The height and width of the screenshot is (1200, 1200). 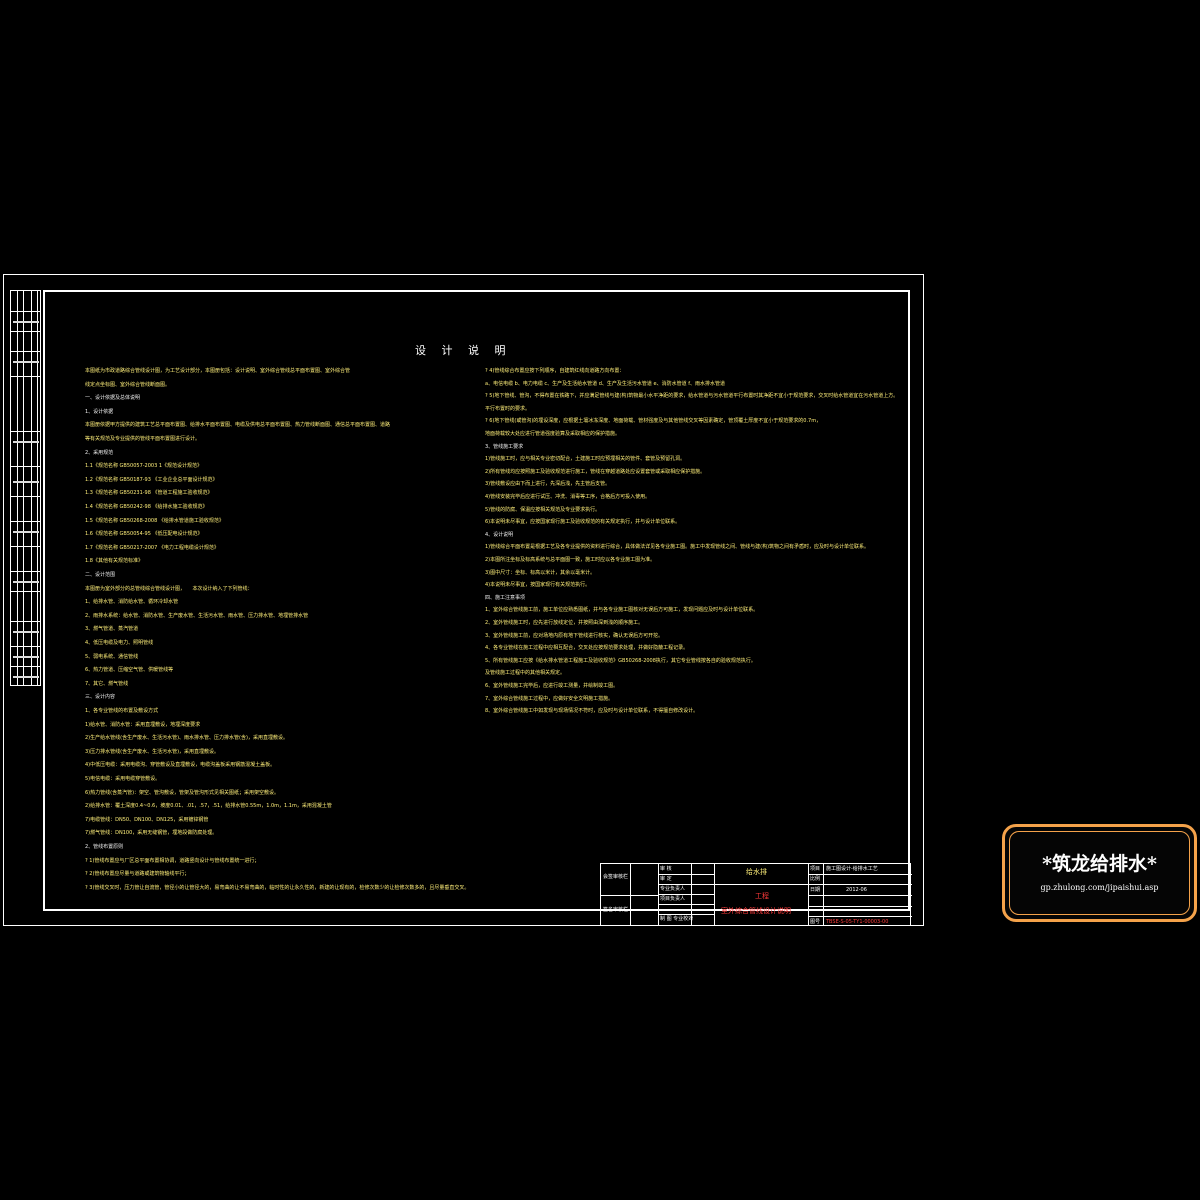 What do you see at coordinates (99, 452) in the screenshot?
I see `note-line: 2、采用规范` at bounding box center [99, 452].